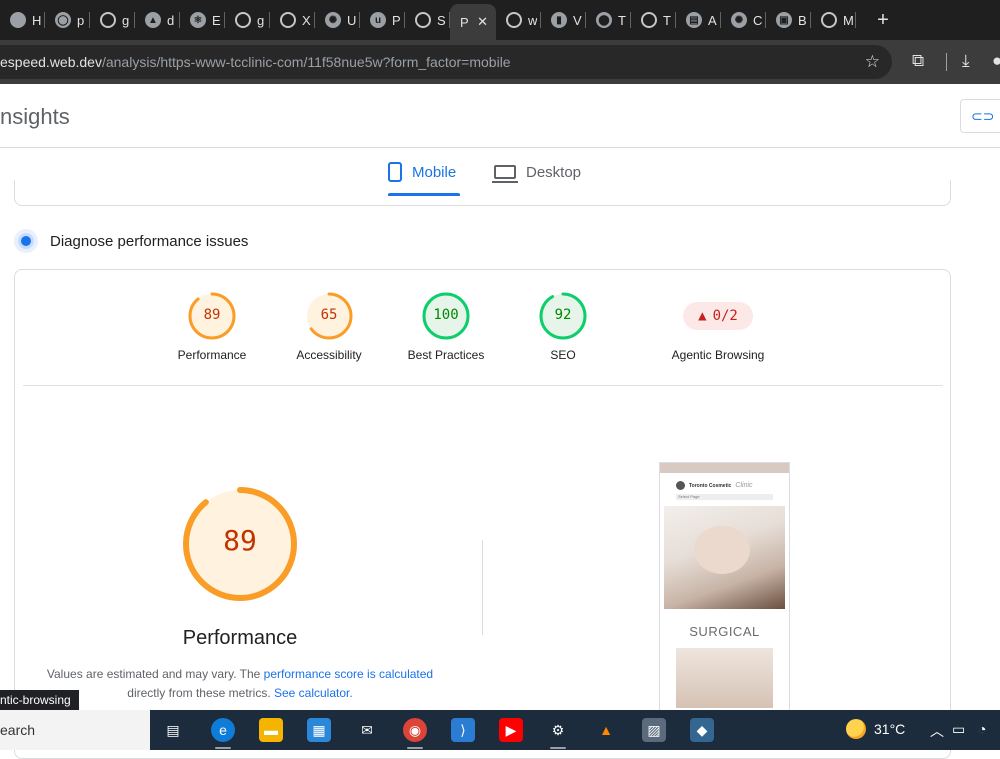 The image size is (1000, 759). Describe the element at coordinates (348, 674) in the screenshot. I see `score-calculated-link: performance score is calculated` at that location.